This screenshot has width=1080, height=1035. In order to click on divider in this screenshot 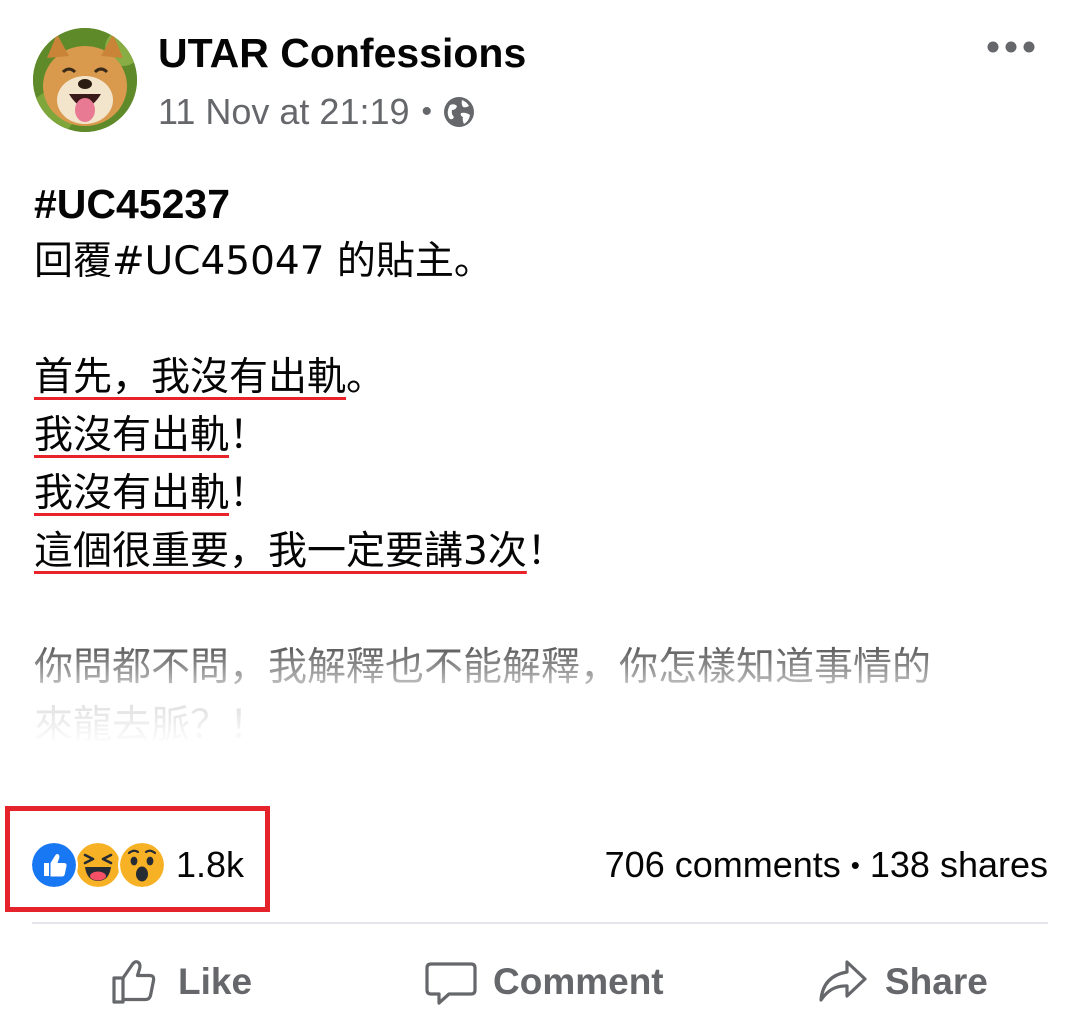, I will do `click(540, 923)`.